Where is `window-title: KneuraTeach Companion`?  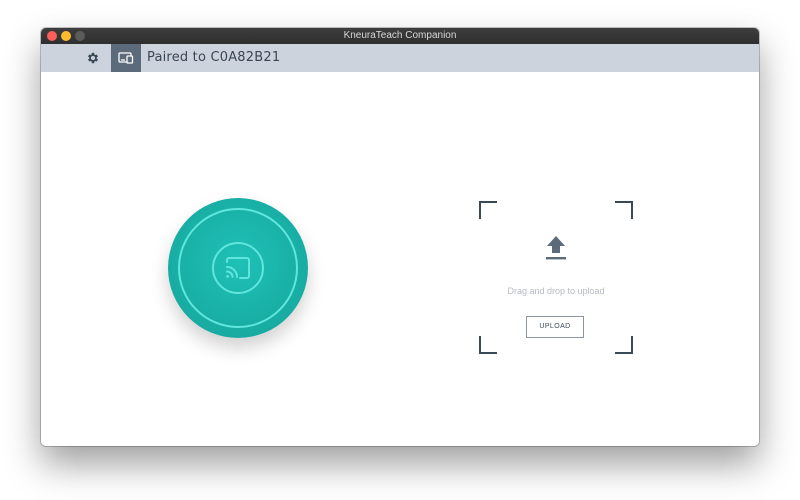
window-title: KneuraTeach Companion is located at coordinates (400, 35).